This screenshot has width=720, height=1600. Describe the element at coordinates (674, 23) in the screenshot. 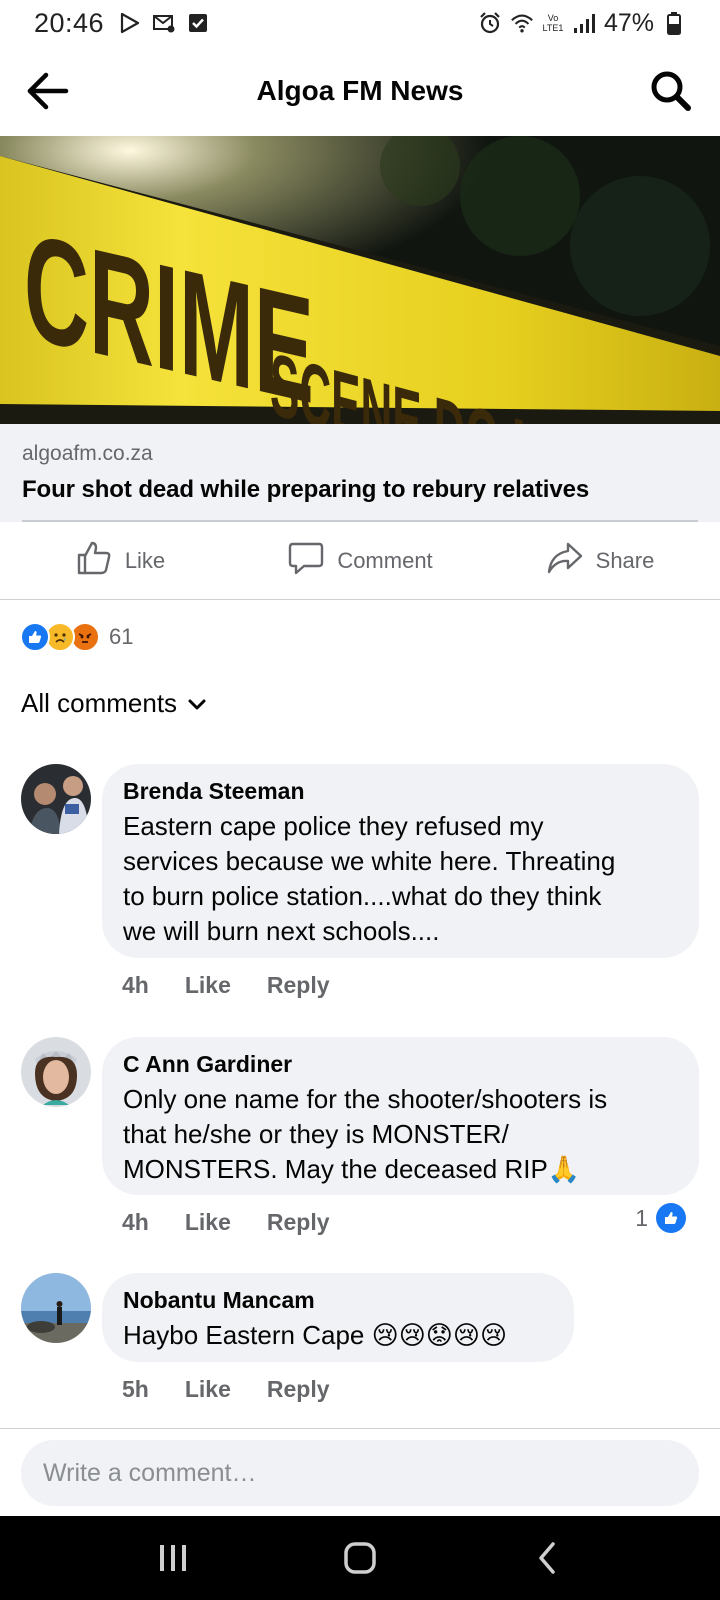

I see `battery-icon` at that location.